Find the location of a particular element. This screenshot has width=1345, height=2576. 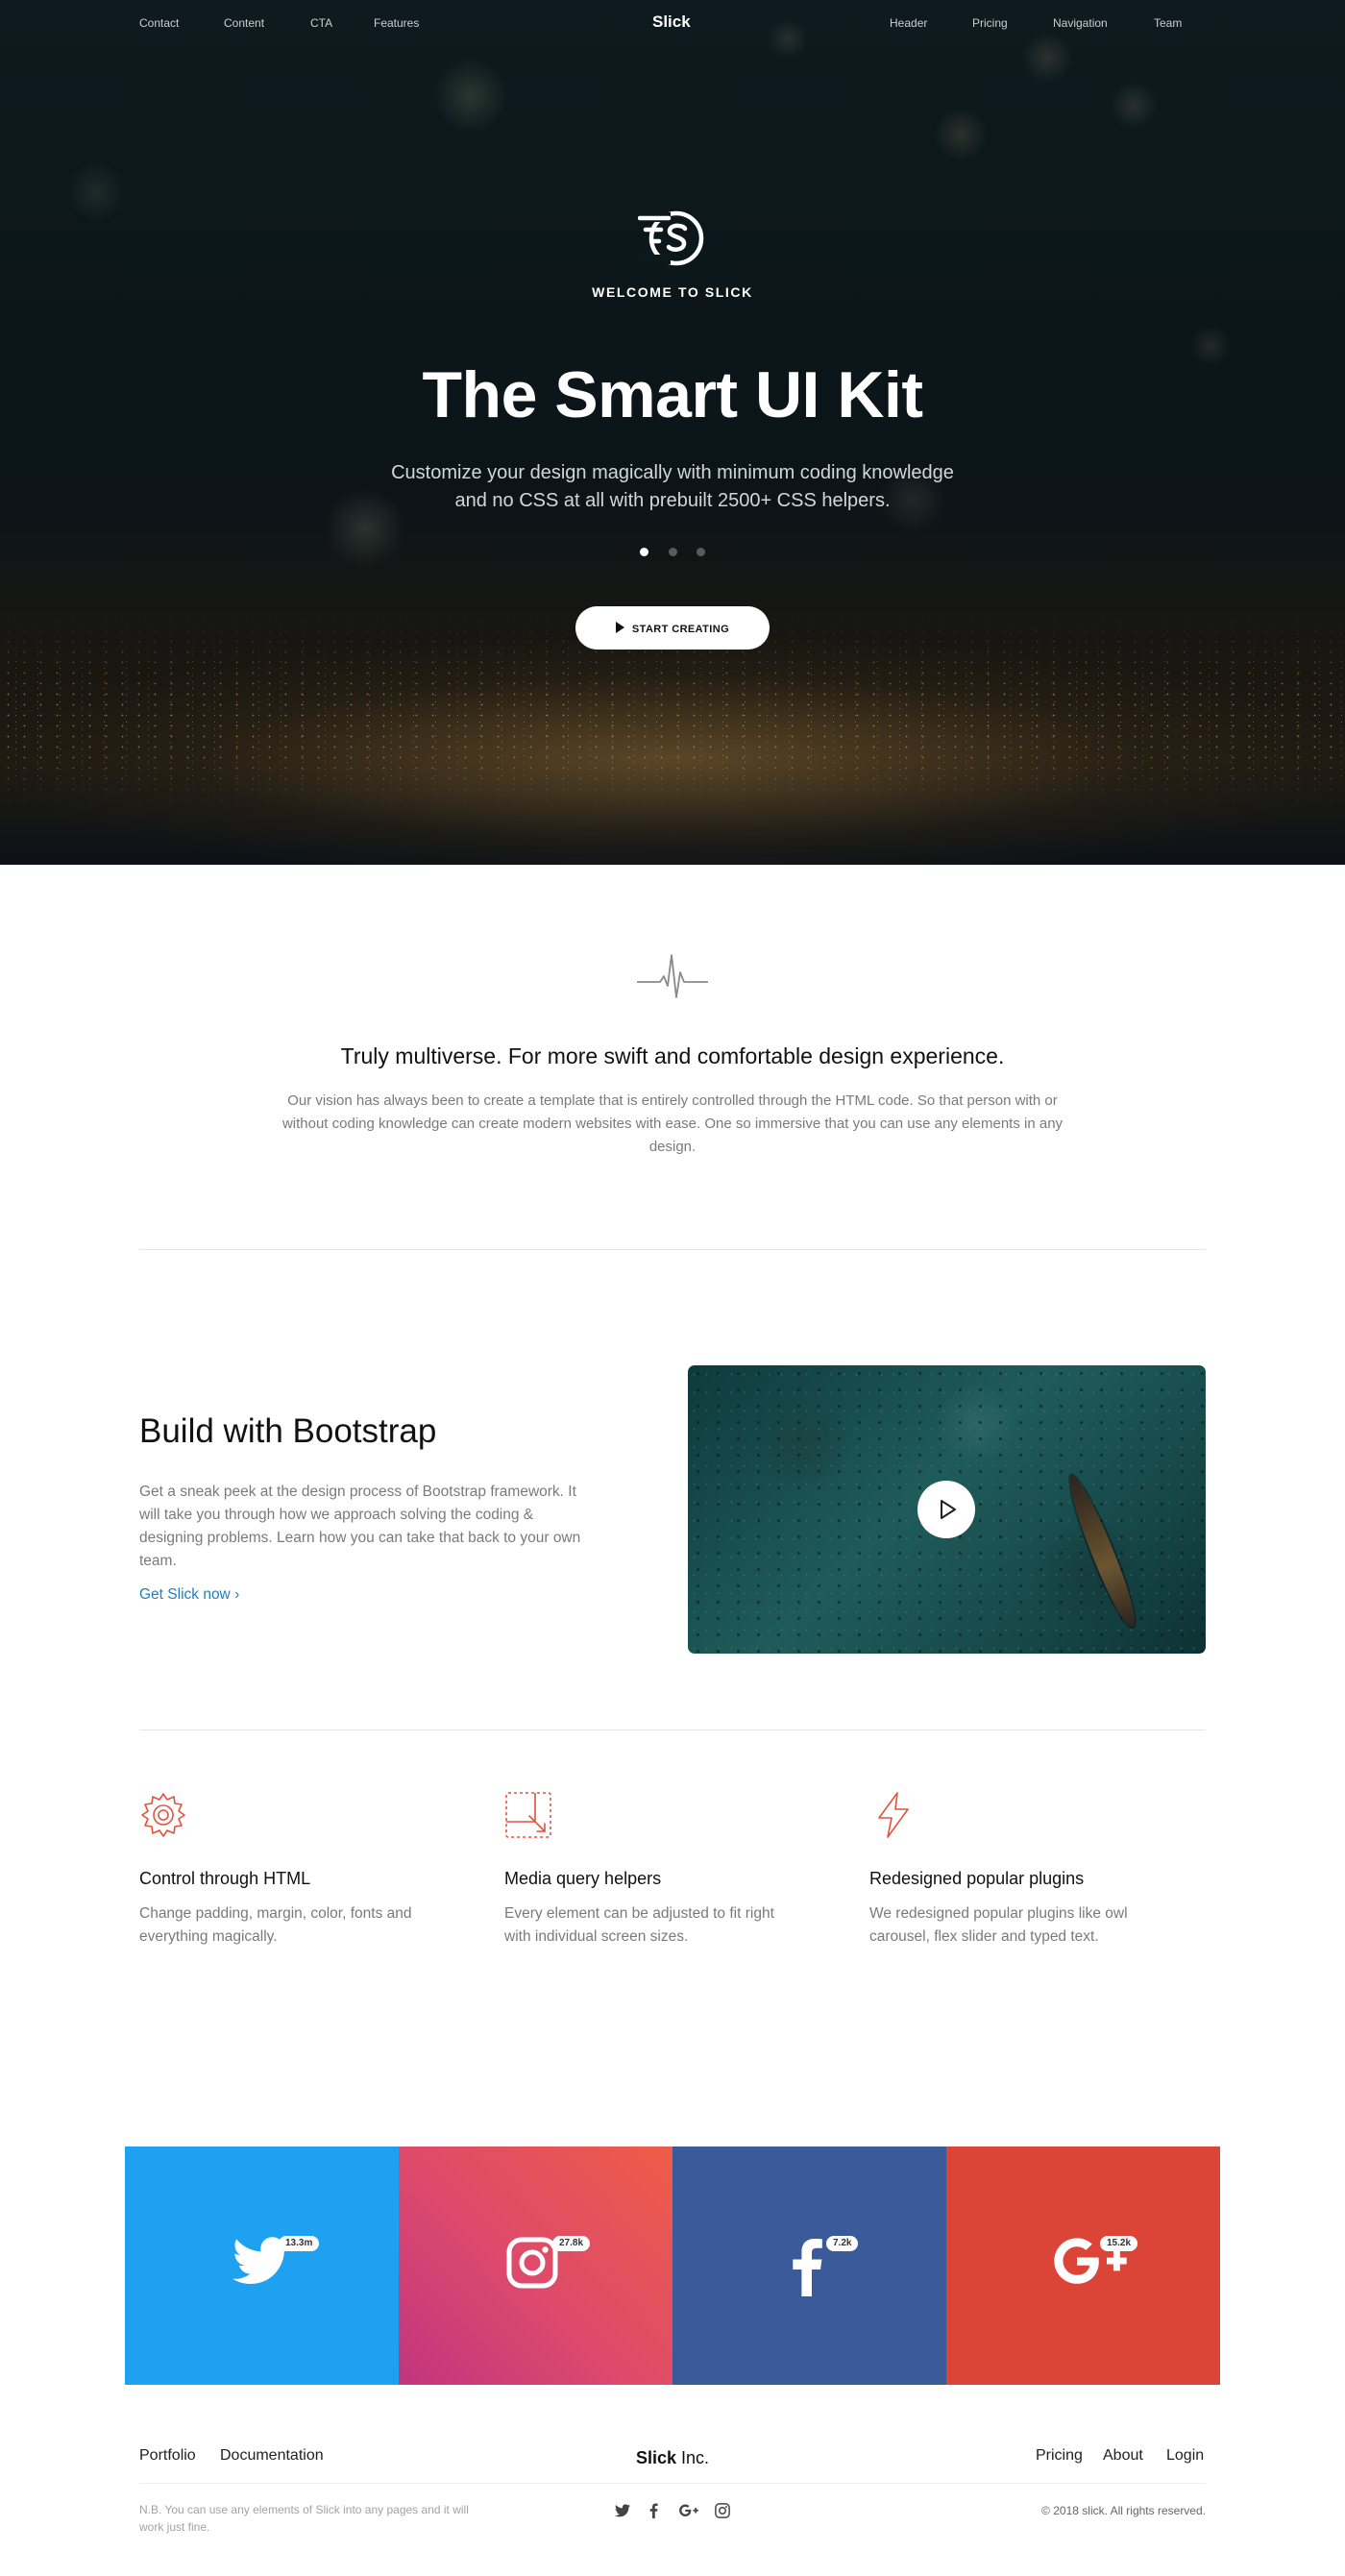

nav-link-navigation: Navigation is located at coordinates (1080, 23).